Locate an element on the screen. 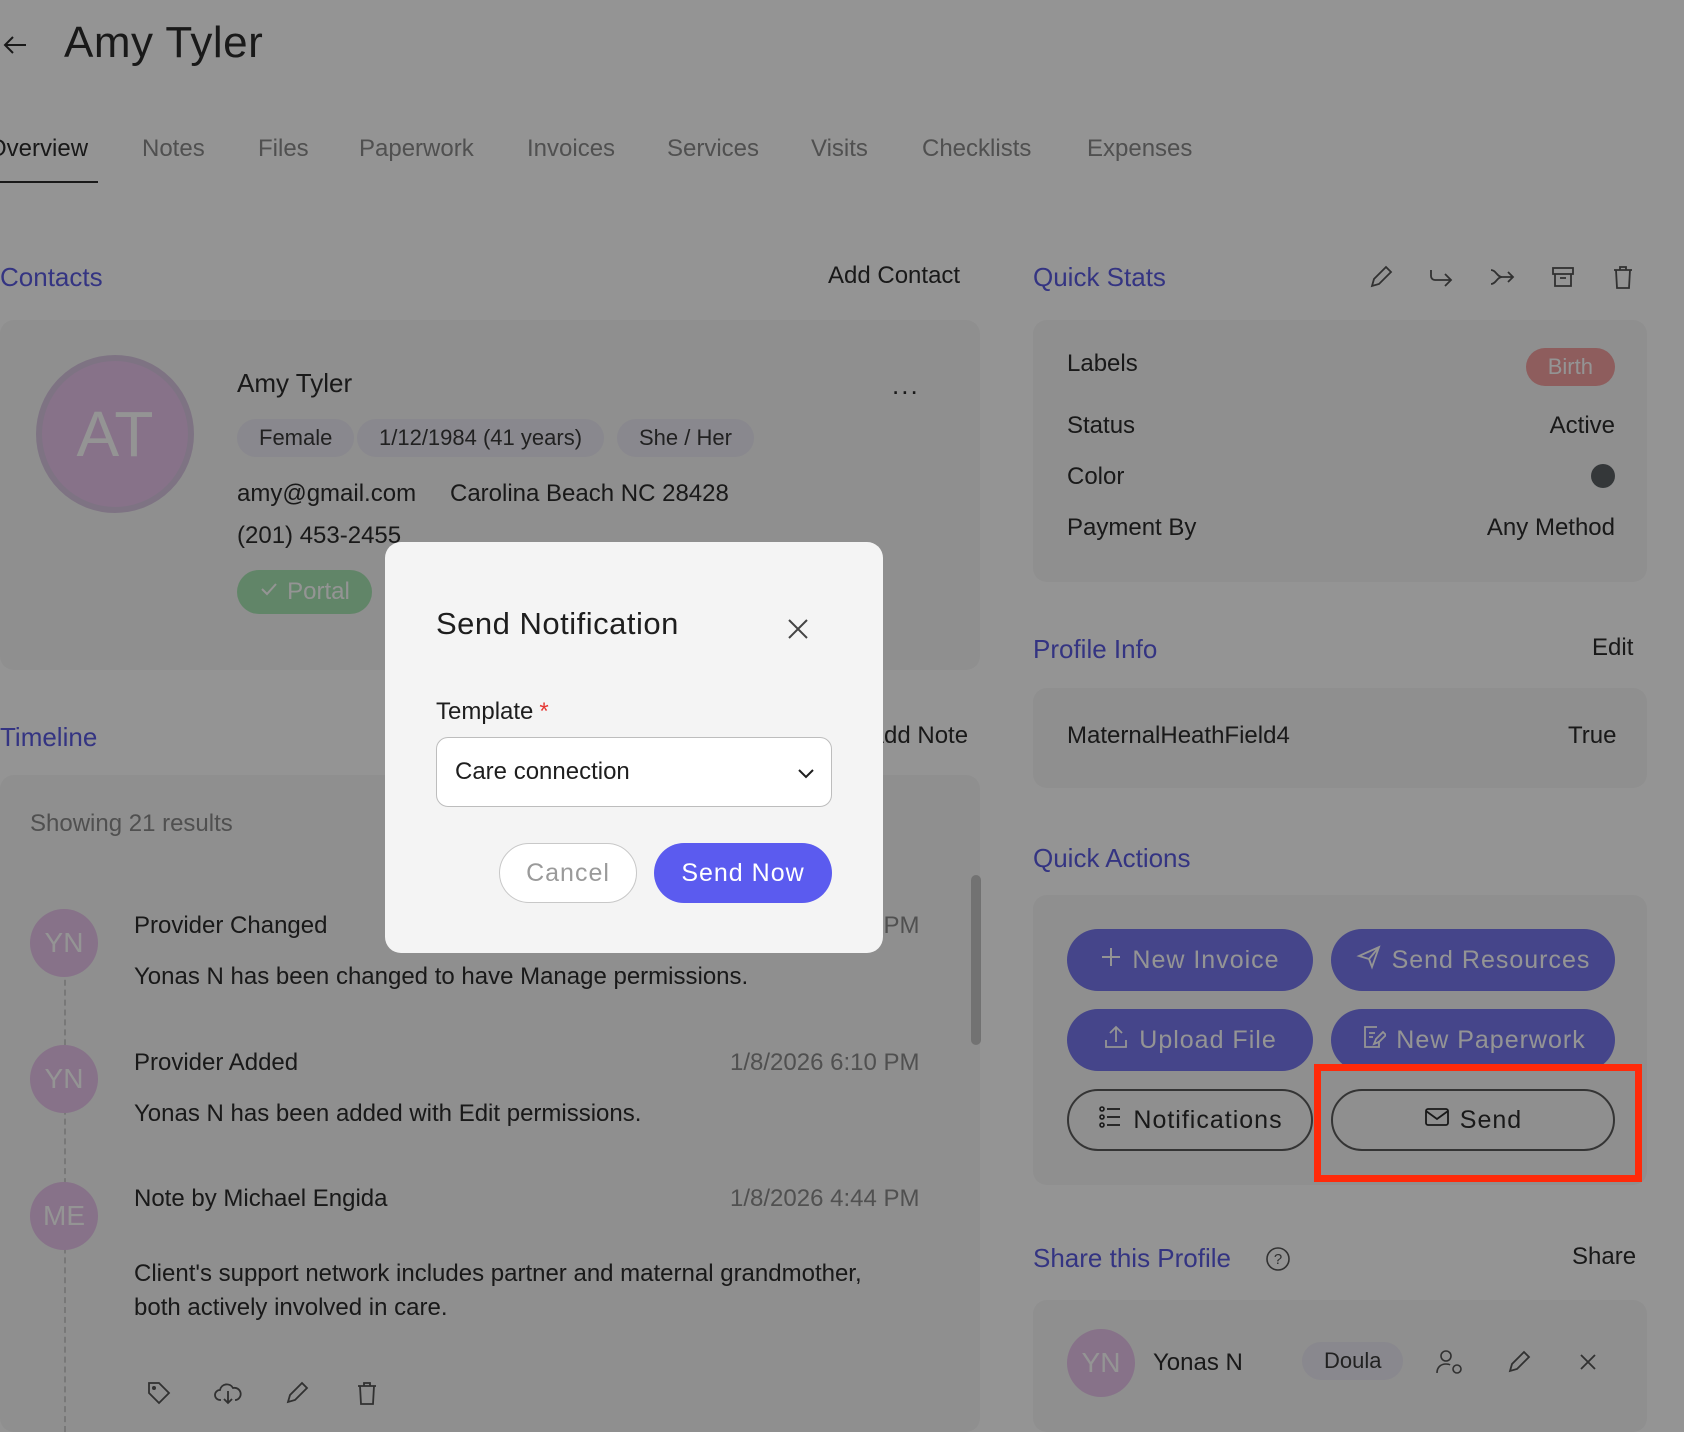  template-label: Template * is located at coordinates (492, 711).